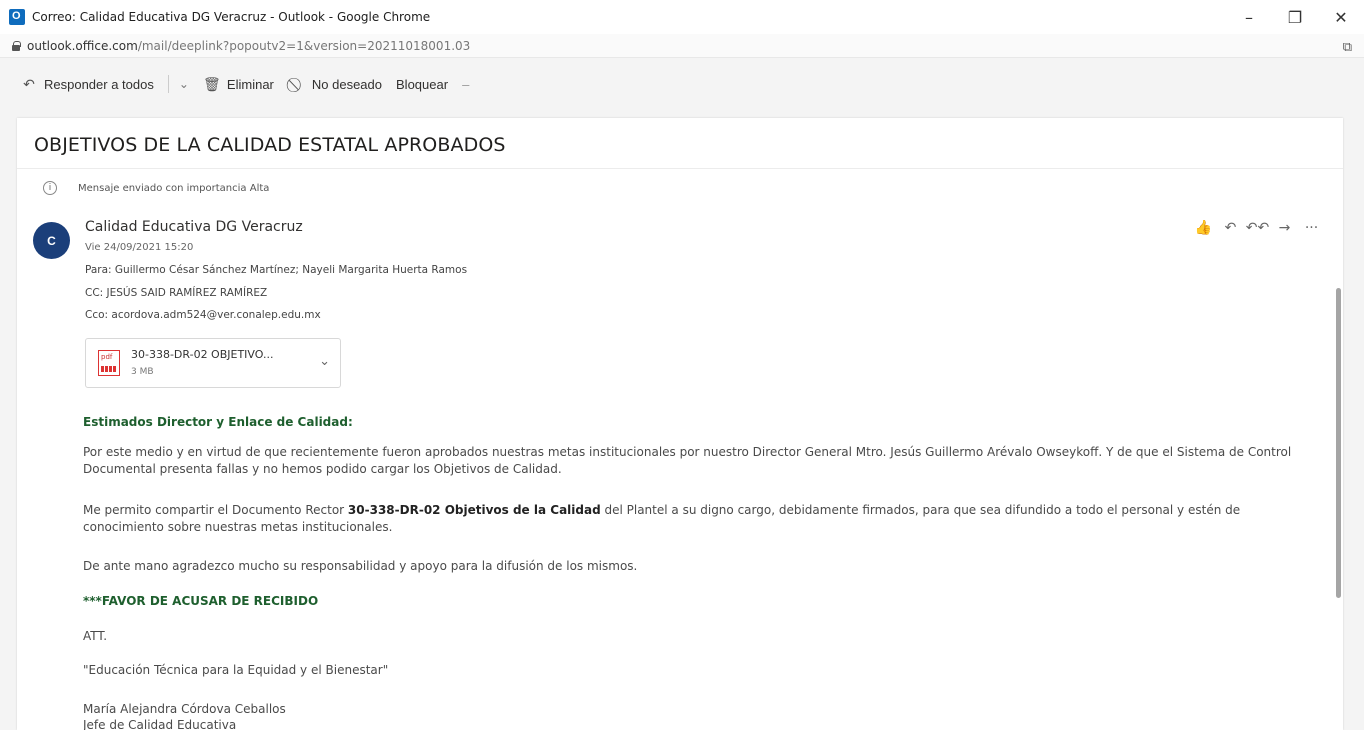  I want to click on attachment-size: 3 MB, so click(142, 372).